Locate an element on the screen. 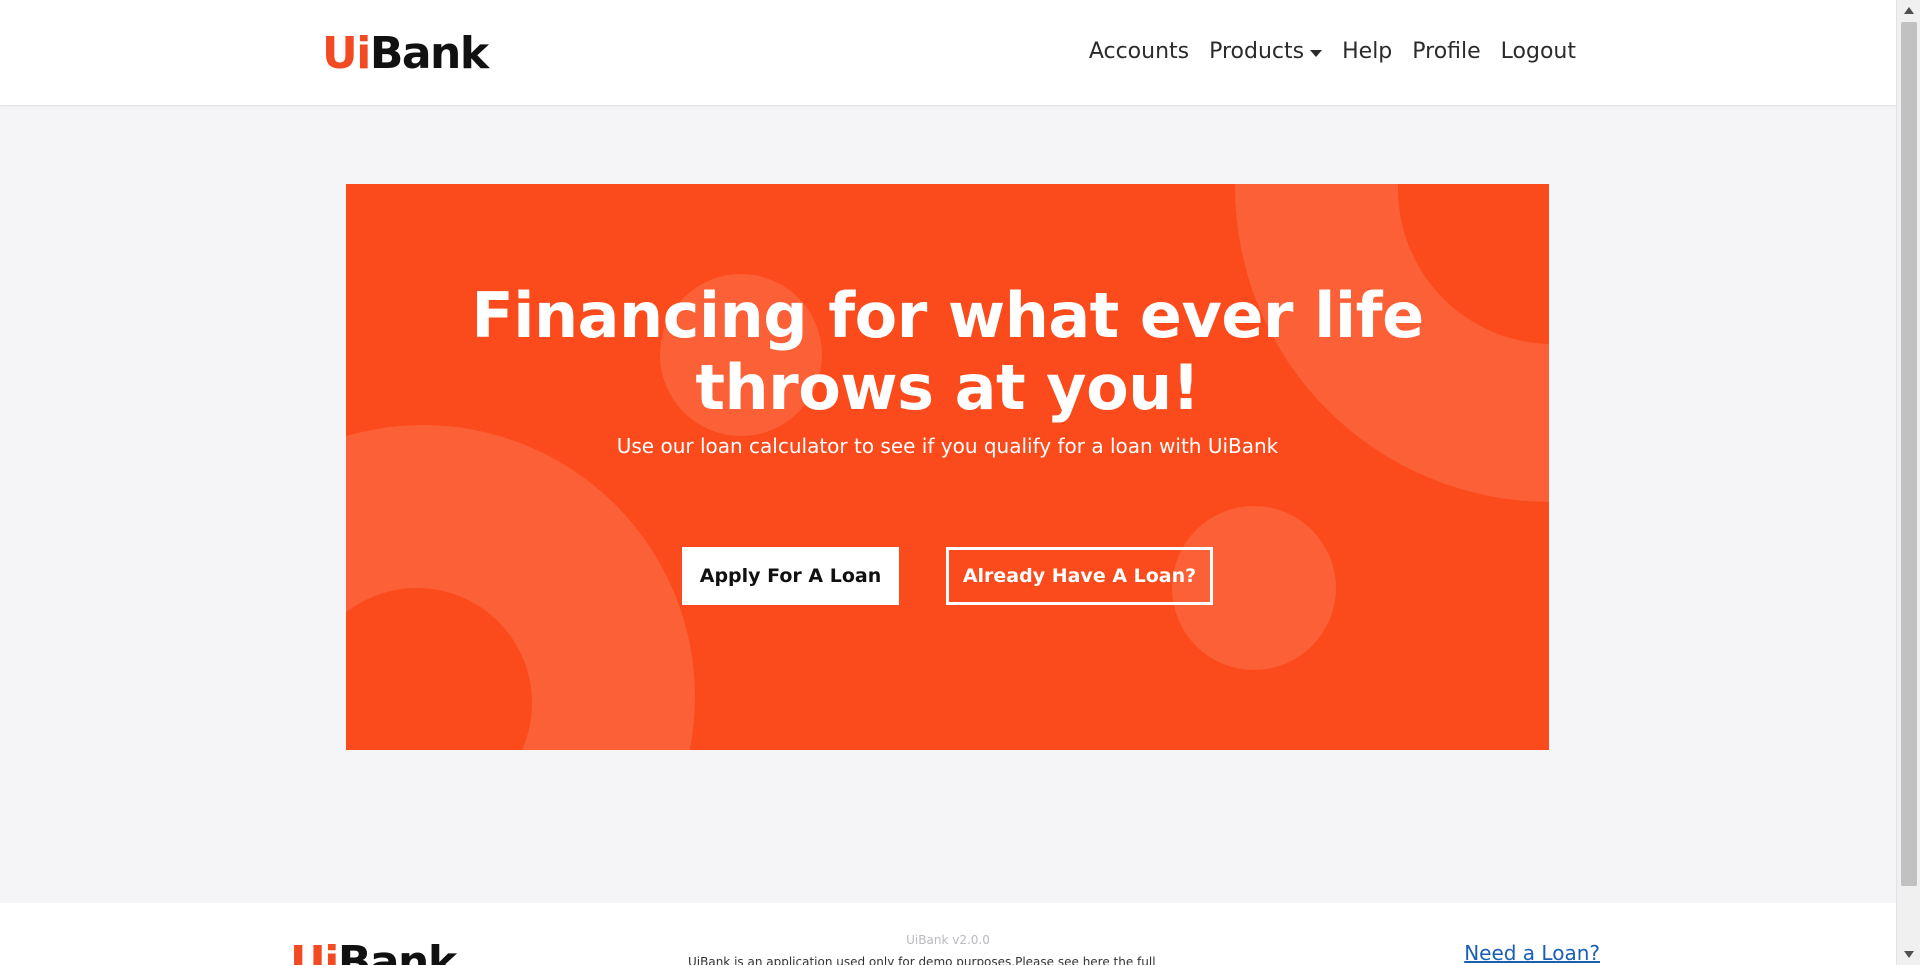  main-nav: Accounts Products Help Profile Logout is located at coordinates (1332, 52).